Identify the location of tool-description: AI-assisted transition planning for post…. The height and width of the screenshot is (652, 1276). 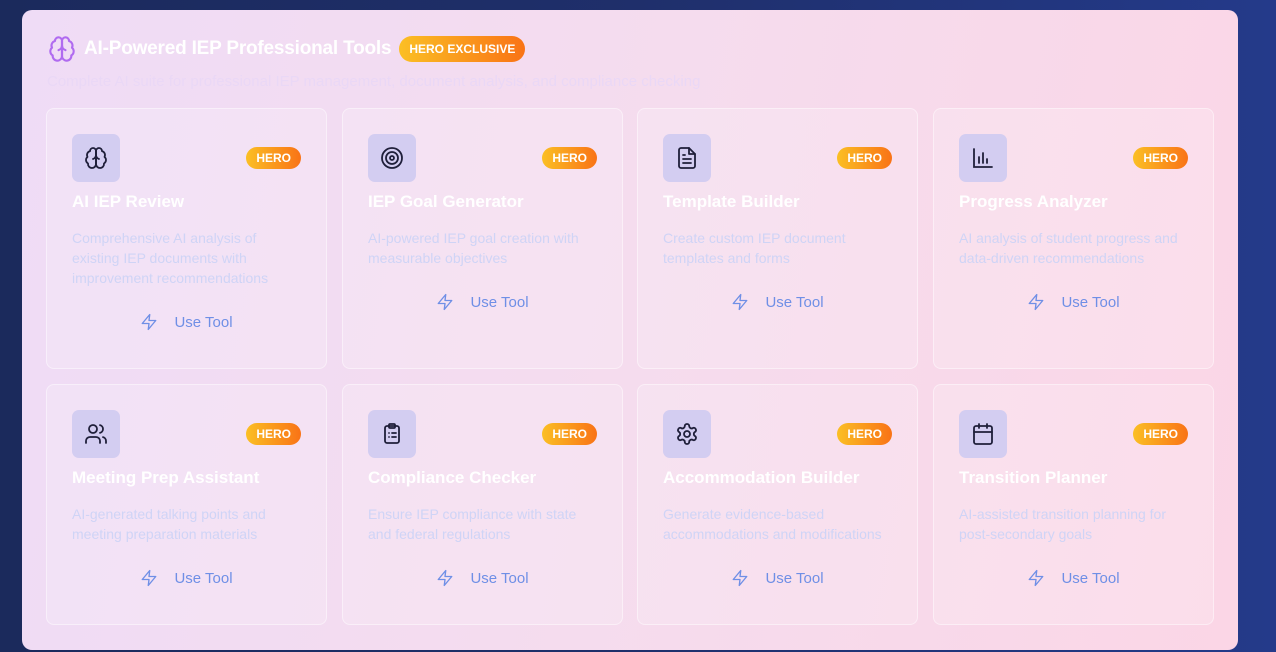
(1062, 524).